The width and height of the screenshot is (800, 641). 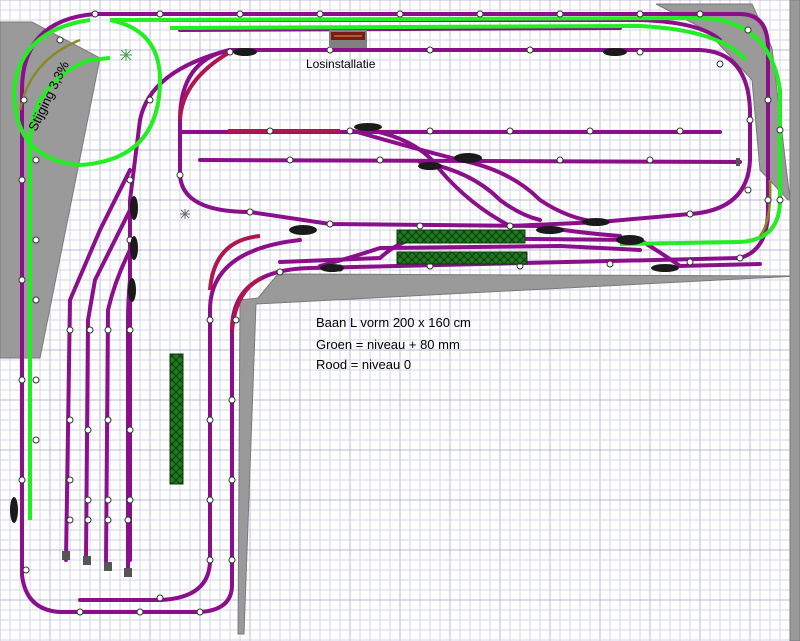 I want to click on unloading-label: Losinstallatie, so click(x=341, y=64).